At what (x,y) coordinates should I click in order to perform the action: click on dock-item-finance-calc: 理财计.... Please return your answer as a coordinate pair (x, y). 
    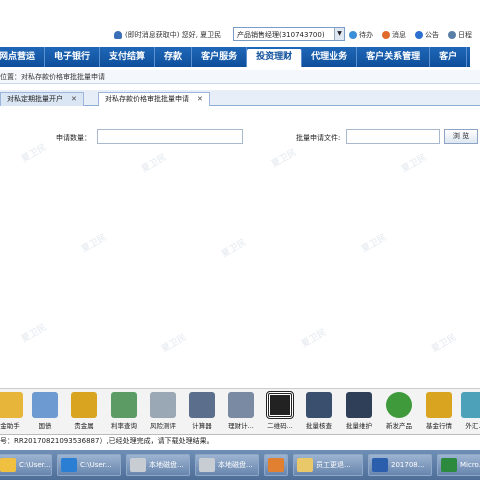
    Looking at the image, I should click on (241, 411).